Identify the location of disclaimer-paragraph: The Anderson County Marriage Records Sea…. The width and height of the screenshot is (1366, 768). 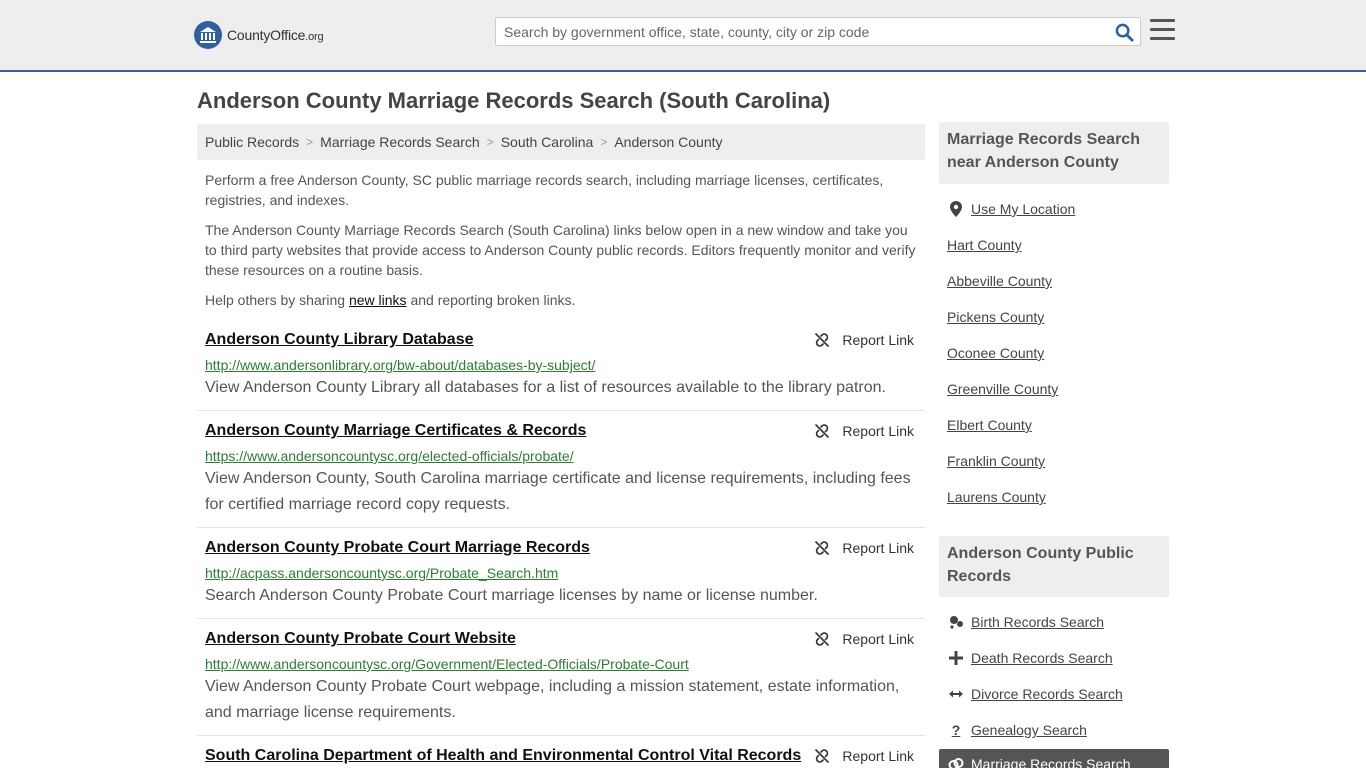
(560, 250).